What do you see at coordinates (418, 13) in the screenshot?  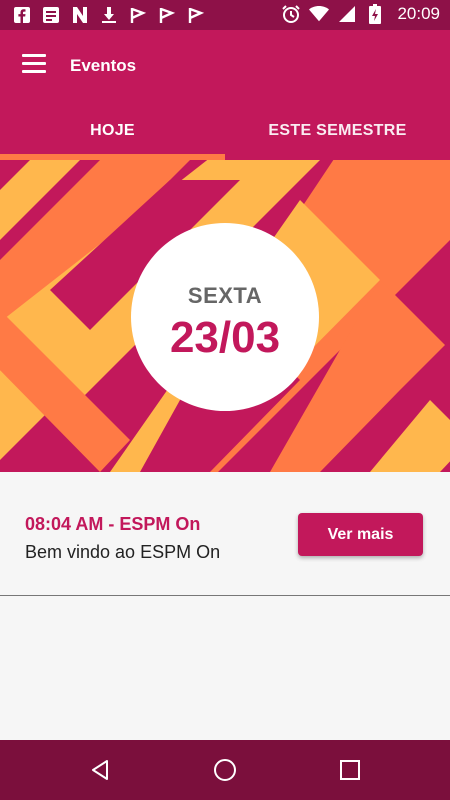 I see `status-time: 20:09` at bounding box center [418, 13].